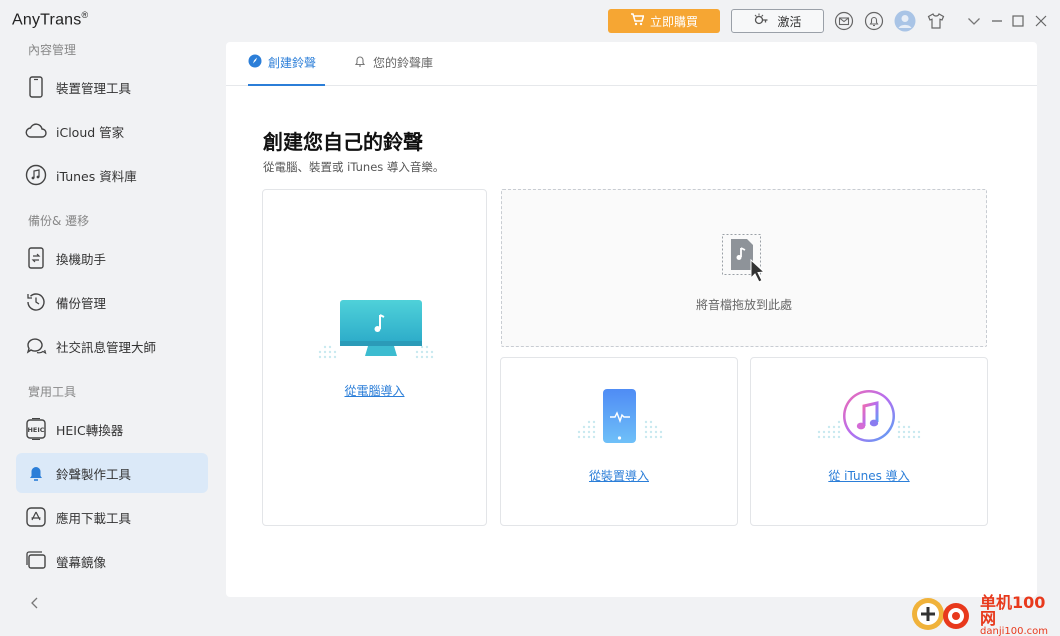 Image resolution: width=1060 pixels, height=636 pixels. Describe the element at coordinates (360, 62) in the screenshot. I see `bell-outline-icon` at that location.